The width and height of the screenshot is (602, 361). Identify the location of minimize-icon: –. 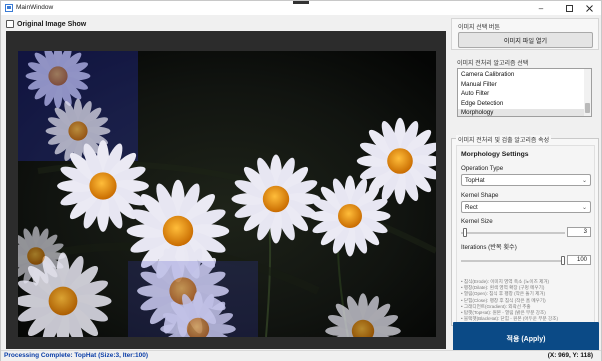
(541, 8).